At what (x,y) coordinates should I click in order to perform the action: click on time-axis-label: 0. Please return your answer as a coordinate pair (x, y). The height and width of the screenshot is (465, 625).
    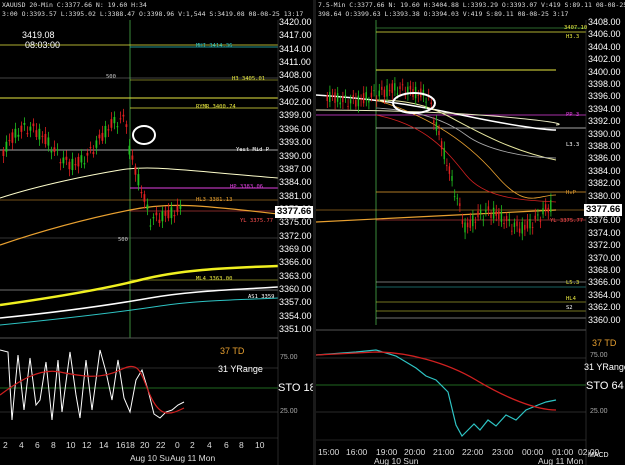
    Looking at the image, I should click on (177, 445).